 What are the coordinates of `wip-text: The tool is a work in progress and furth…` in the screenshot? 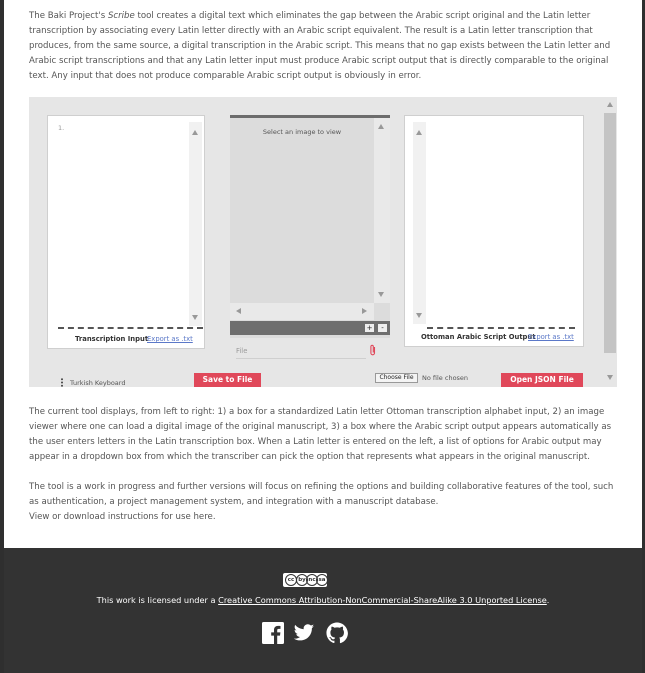 It's located at (321, 494).